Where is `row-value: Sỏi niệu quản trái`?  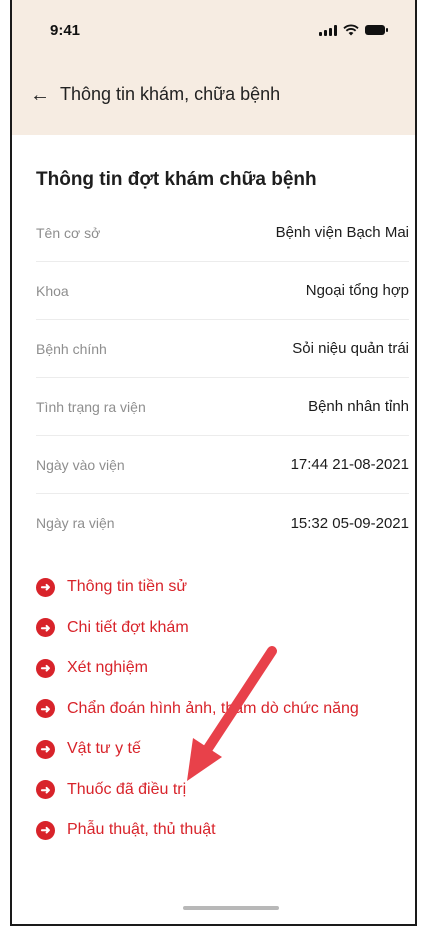 row-value: Sỏi niệu quản trái is located at coordinates (350, 348).